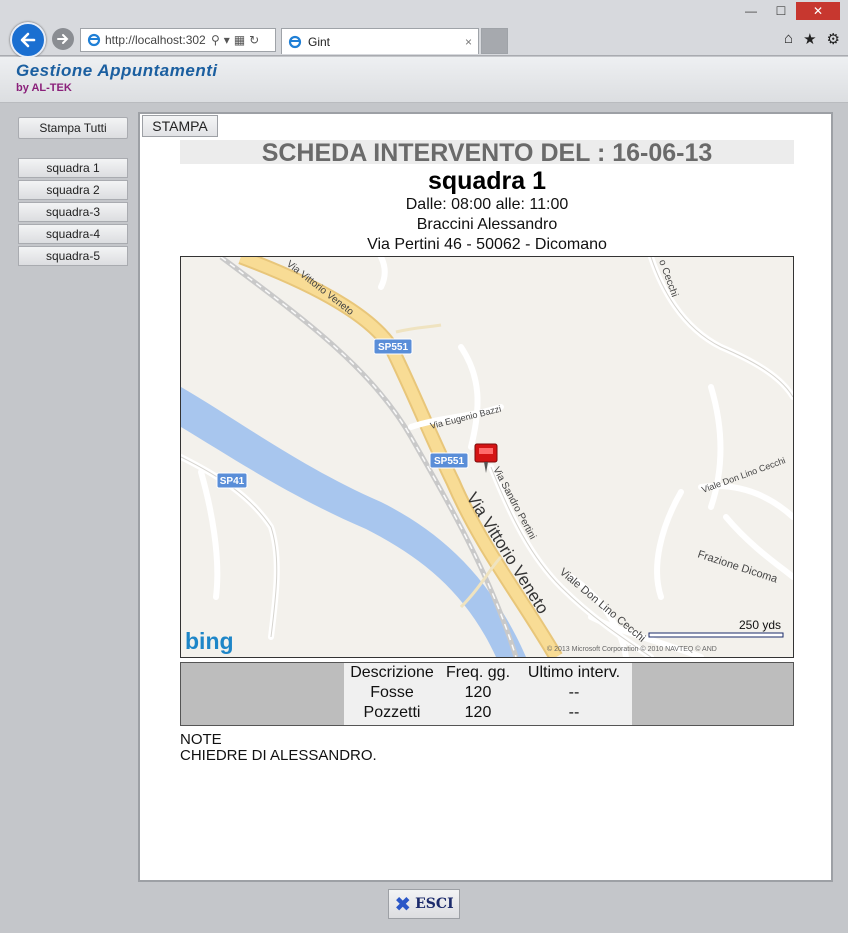 The height and width of the screenshot is (933, 848). Describe the element at coordinates (424, 80) in the screenshot. I see `app-header: Gestione Appuntamenti by AL-TEK` at that location.